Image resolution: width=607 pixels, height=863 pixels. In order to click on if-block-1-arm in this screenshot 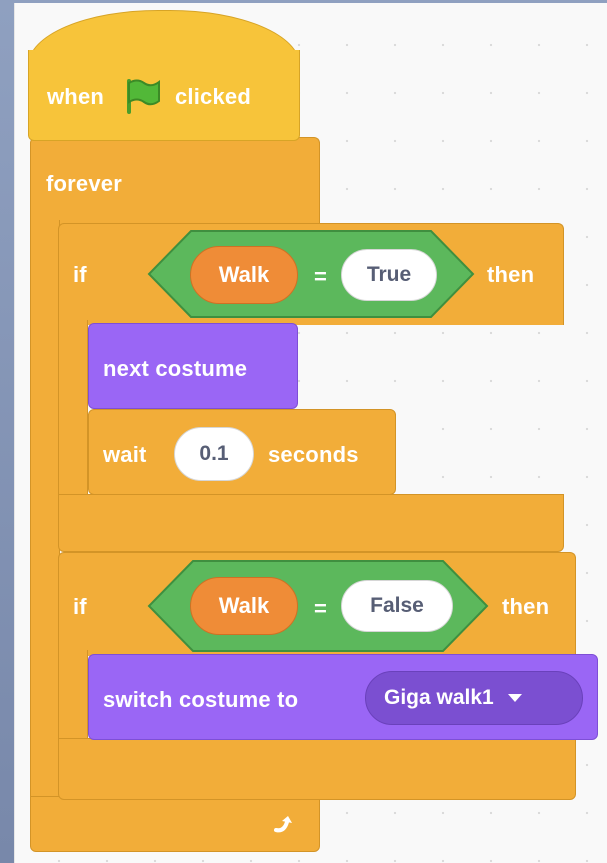, I will do `click(73, 410)`.